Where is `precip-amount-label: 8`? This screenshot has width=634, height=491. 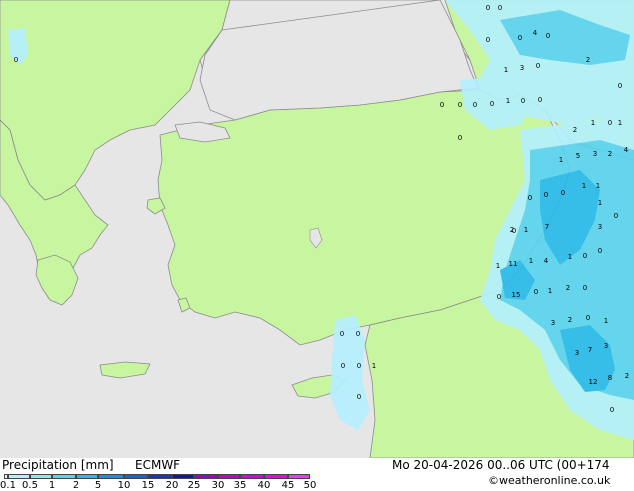
precip-amount-label: 8 is located at coordinates (610, 378).